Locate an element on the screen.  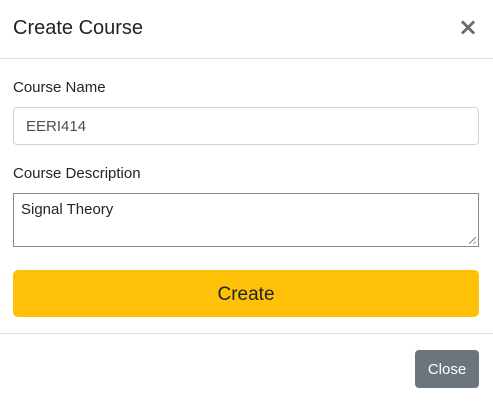
close-button: Close is located at coordinates (447, 369).